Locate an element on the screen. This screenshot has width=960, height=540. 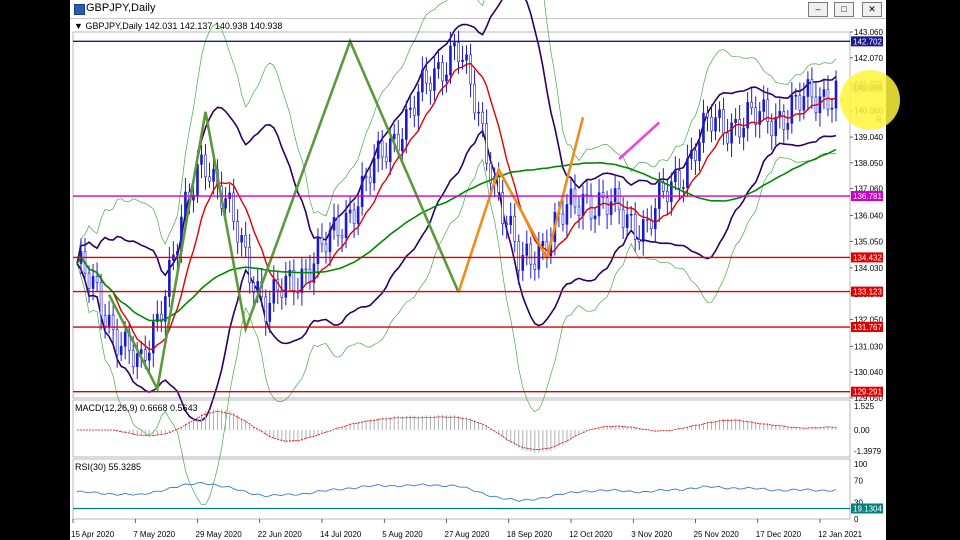
date-tick-label: 14 Jul 2020 is located at coordinates (341, 534).